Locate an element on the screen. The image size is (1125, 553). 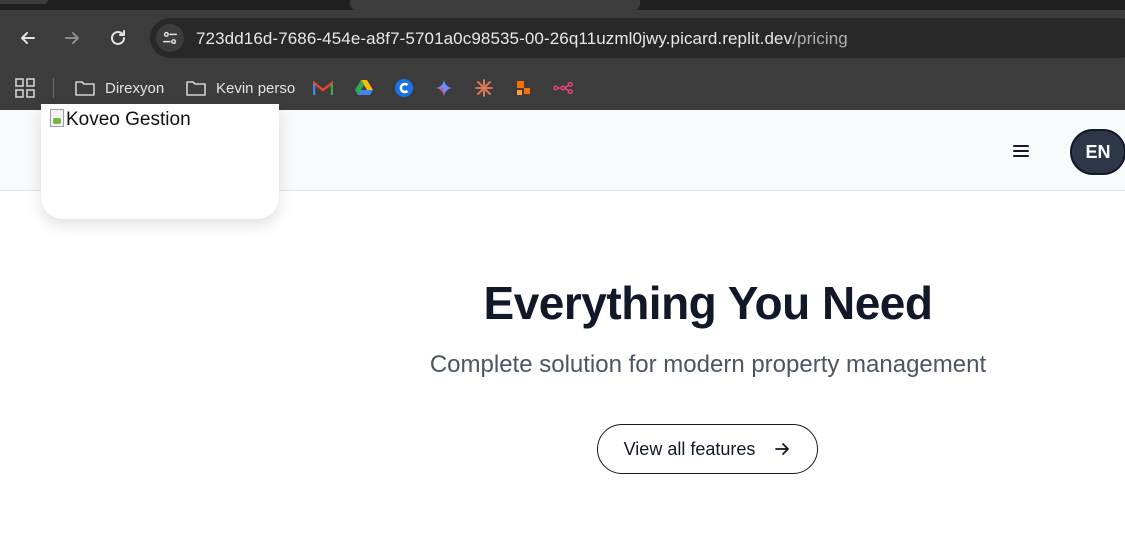
google-drive-icon is located at coordinates (364, 88).